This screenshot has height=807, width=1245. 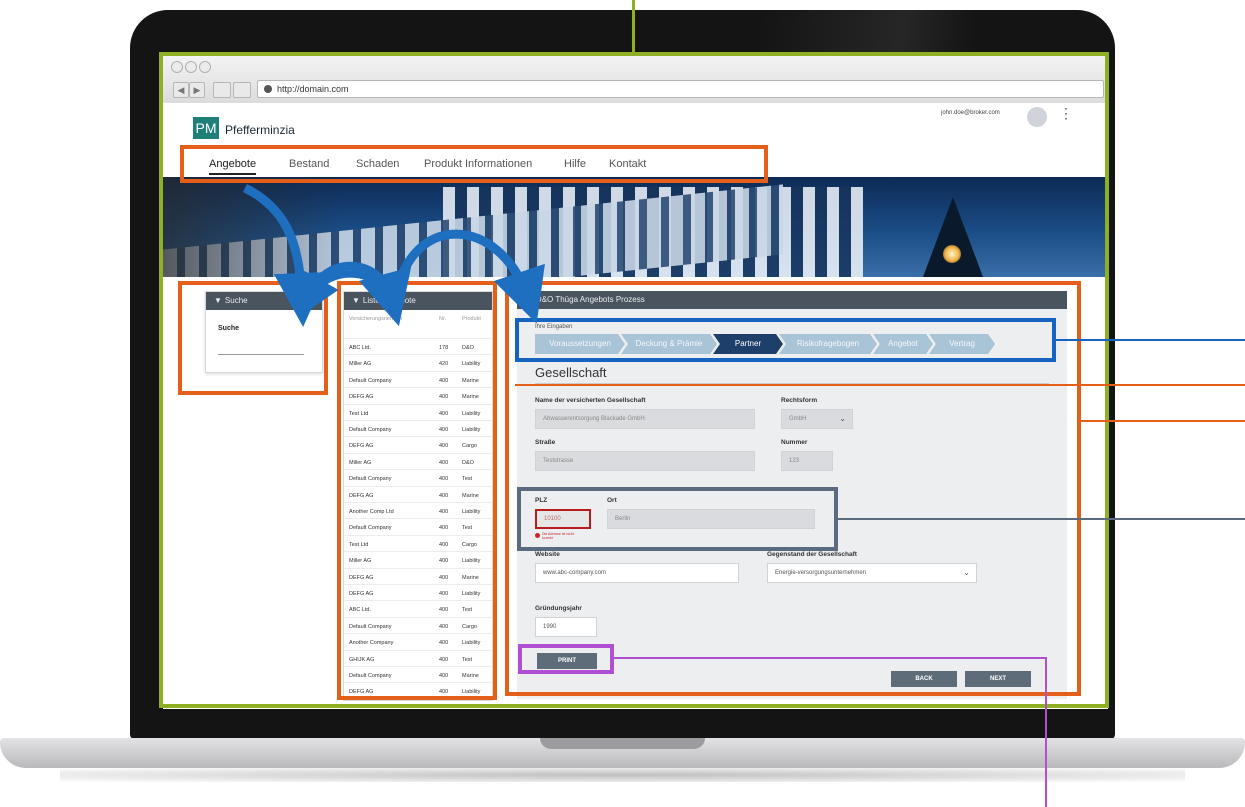 I want to click on flow-arrows, so click(x=393, y=255).